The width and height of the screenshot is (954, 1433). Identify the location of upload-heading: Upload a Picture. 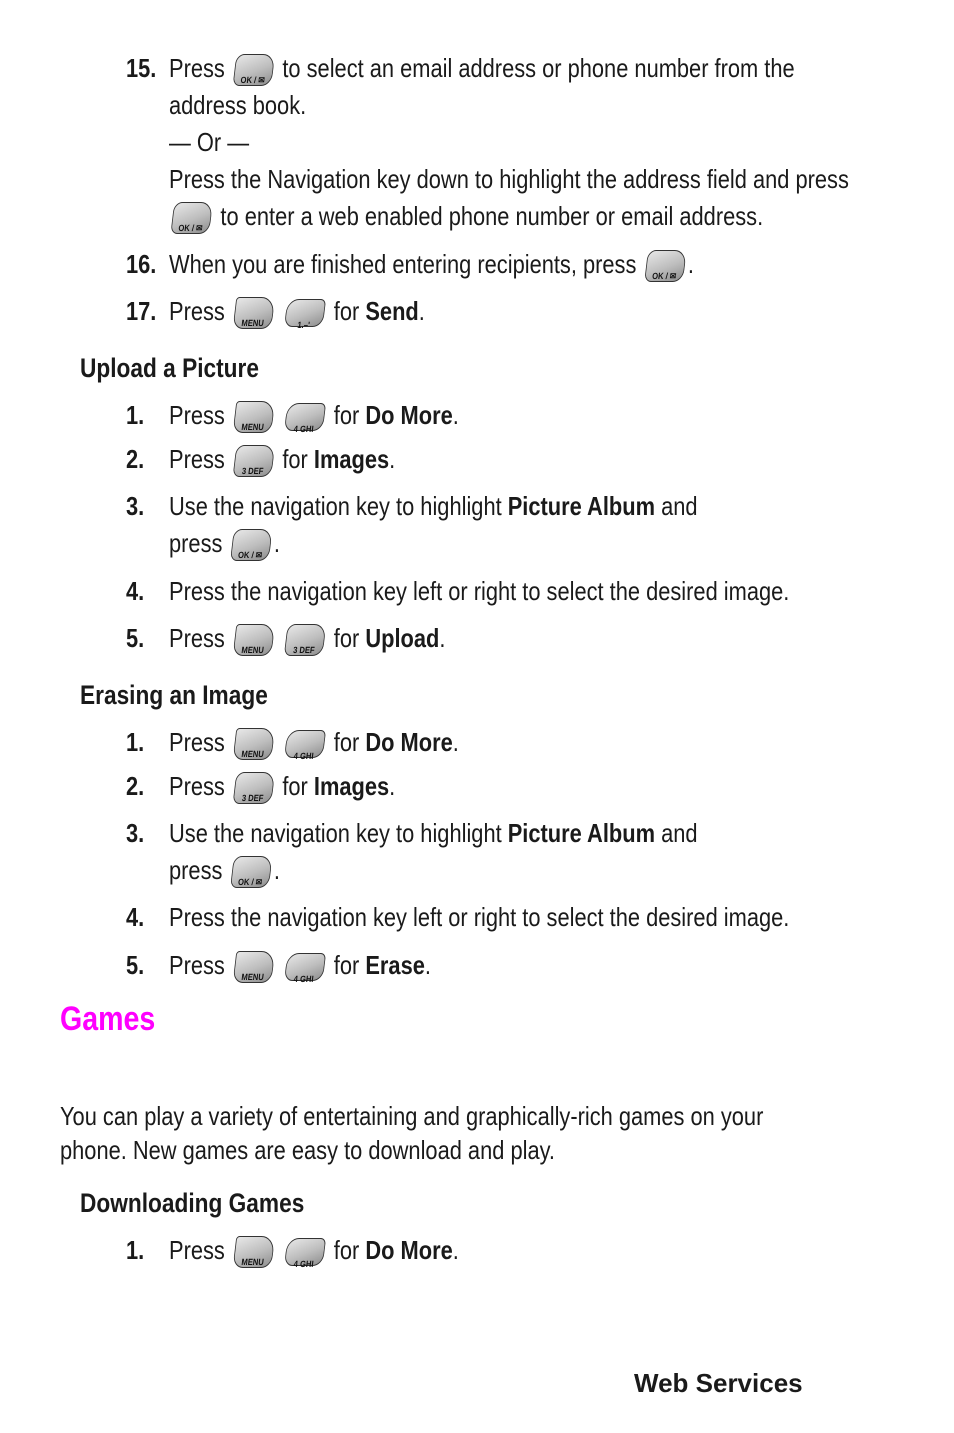
(169, 368).